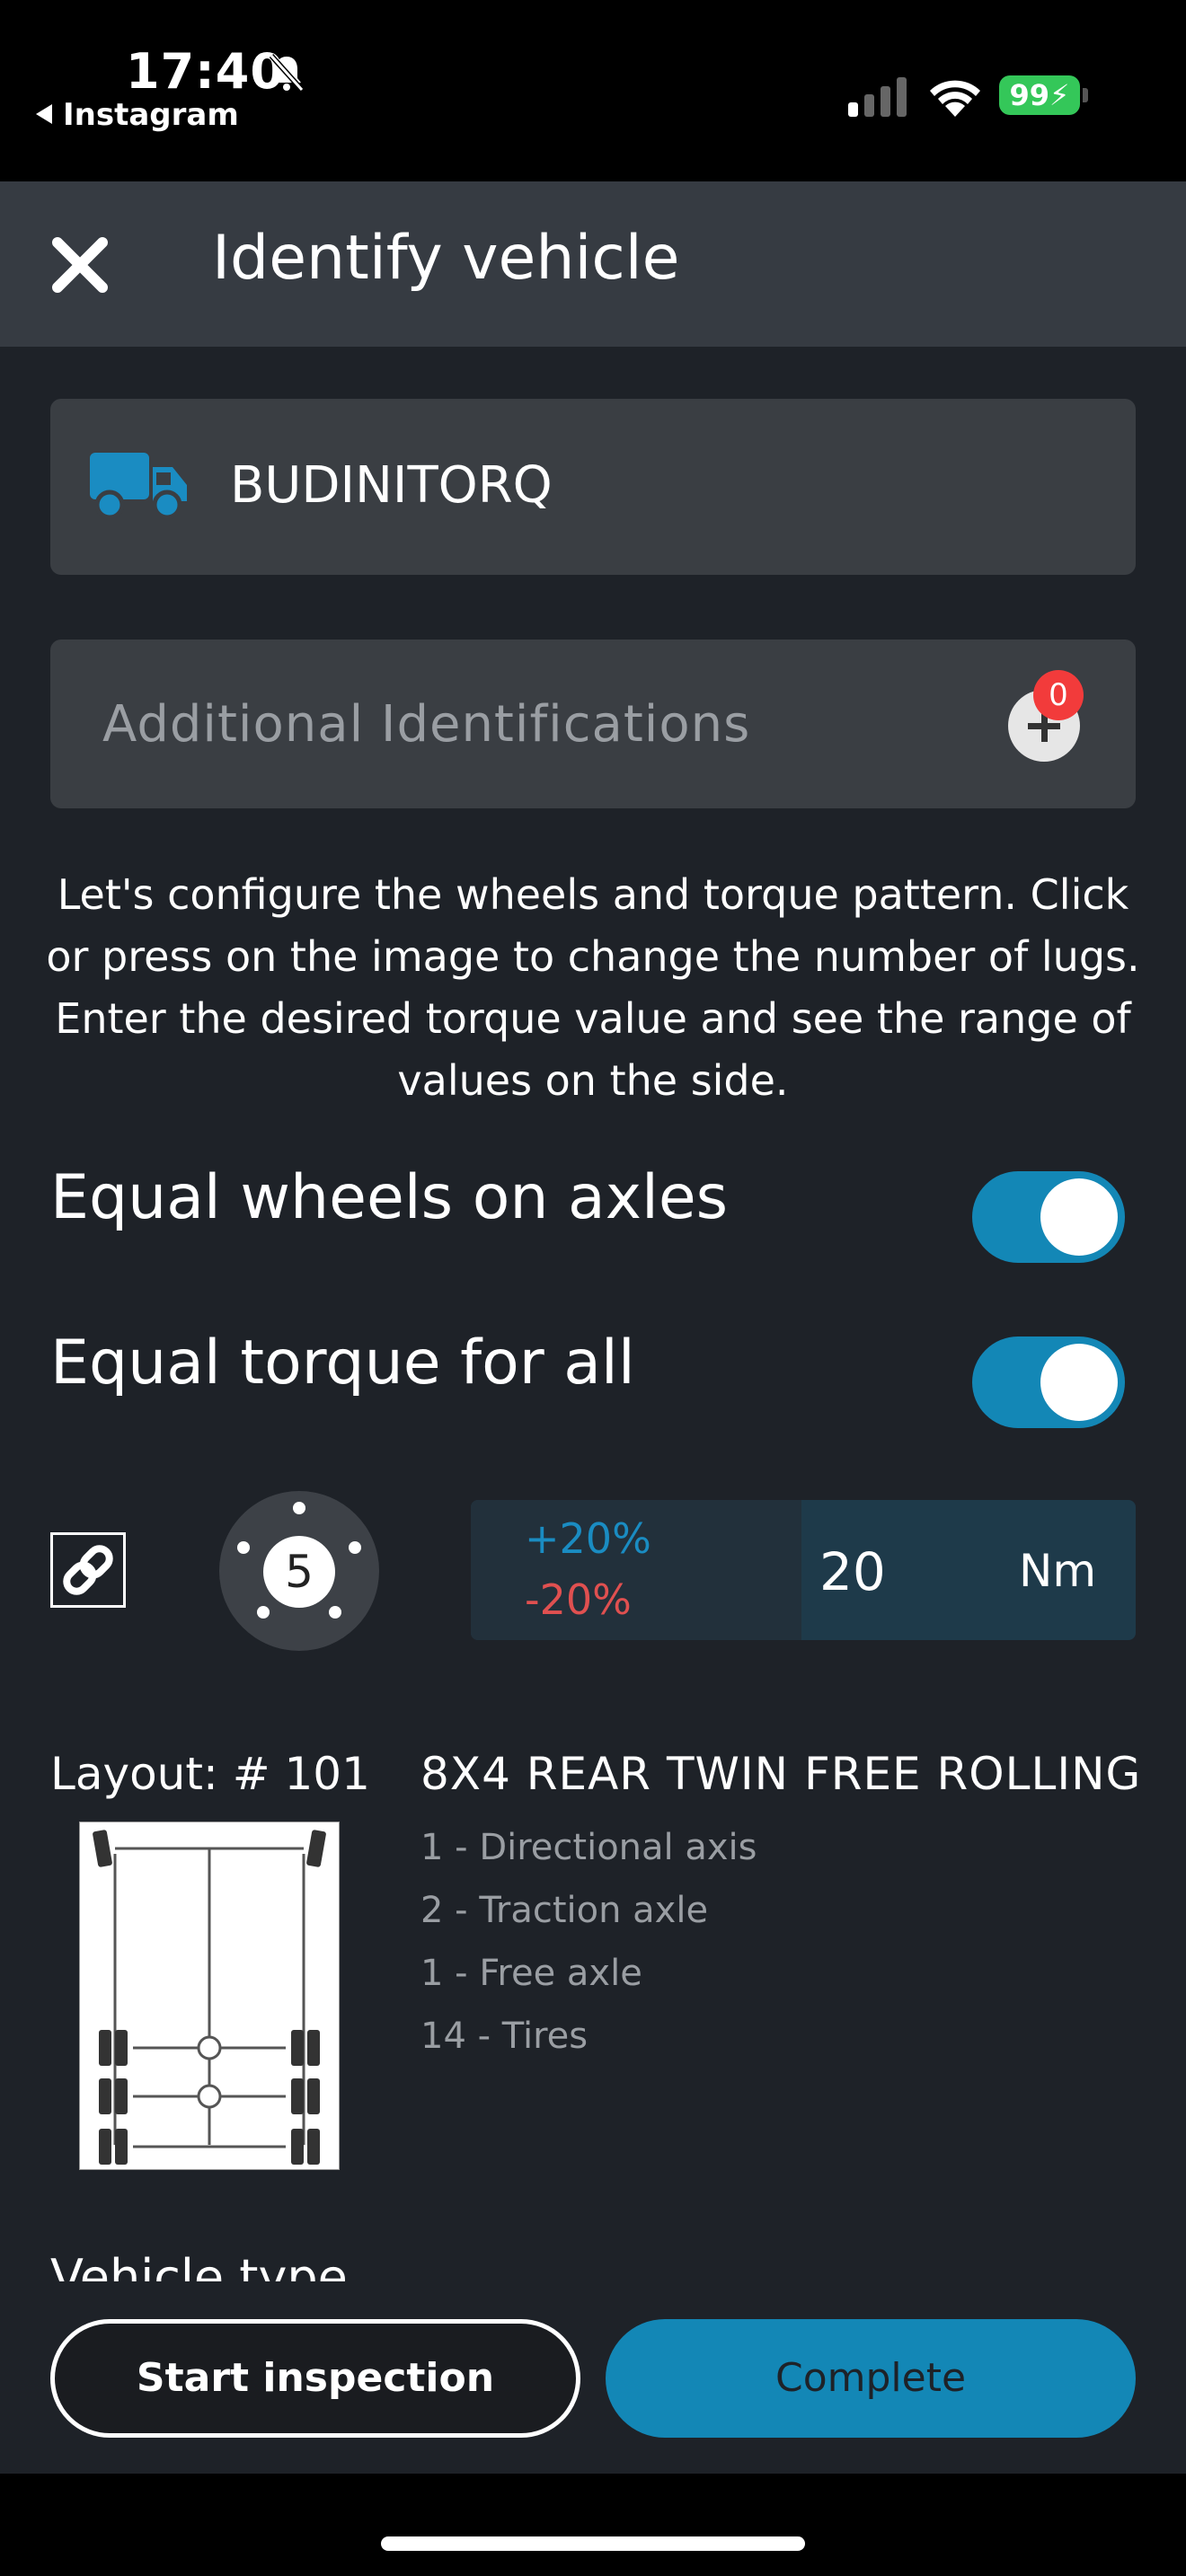 This screenshot has height=2576, width=1186. I want to click on close-icon, so click(80, 265).